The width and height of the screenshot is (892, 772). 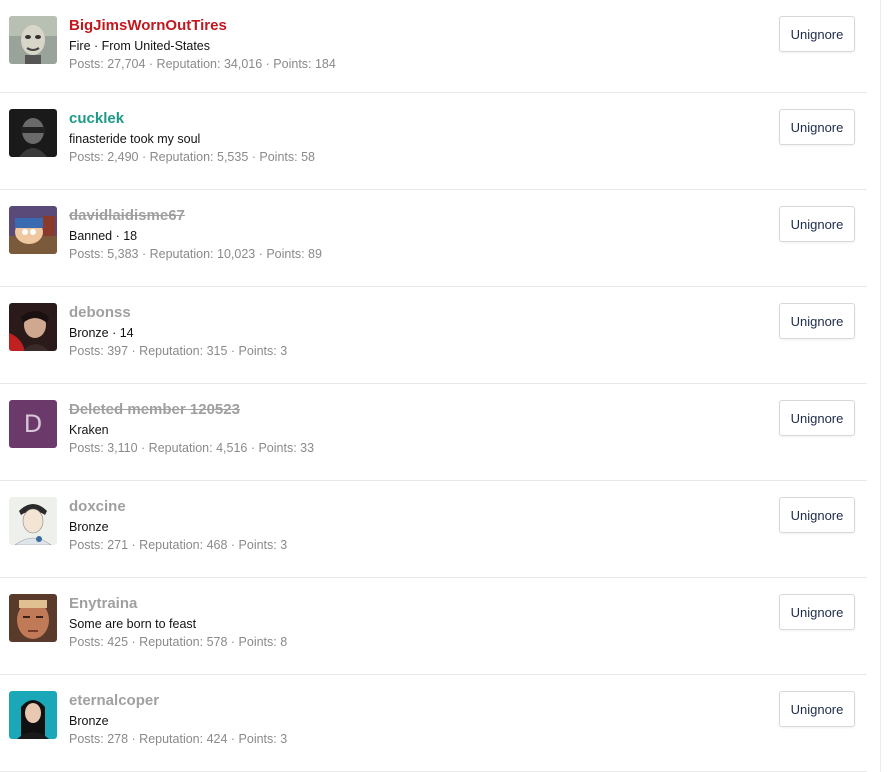 I want to click on member-subtitle: Bronze · 14, so click(x=101, y=333).